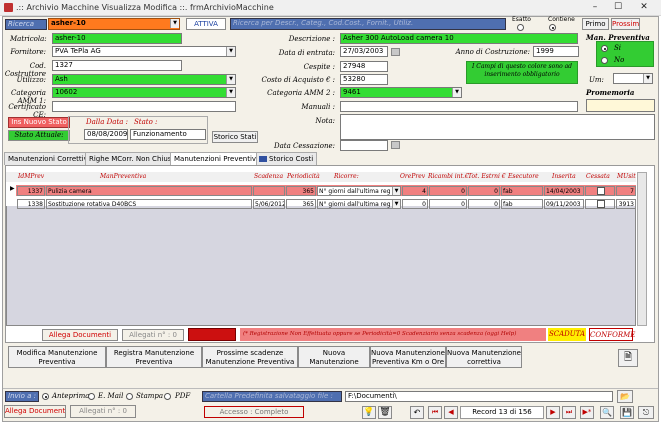 The height and width of the screenshot is (424, 661). What do you see at coordinates (564, 191) in the screenshot?
I see `cell-inserita: 14/04/2003` at bounding box center [564, 191].